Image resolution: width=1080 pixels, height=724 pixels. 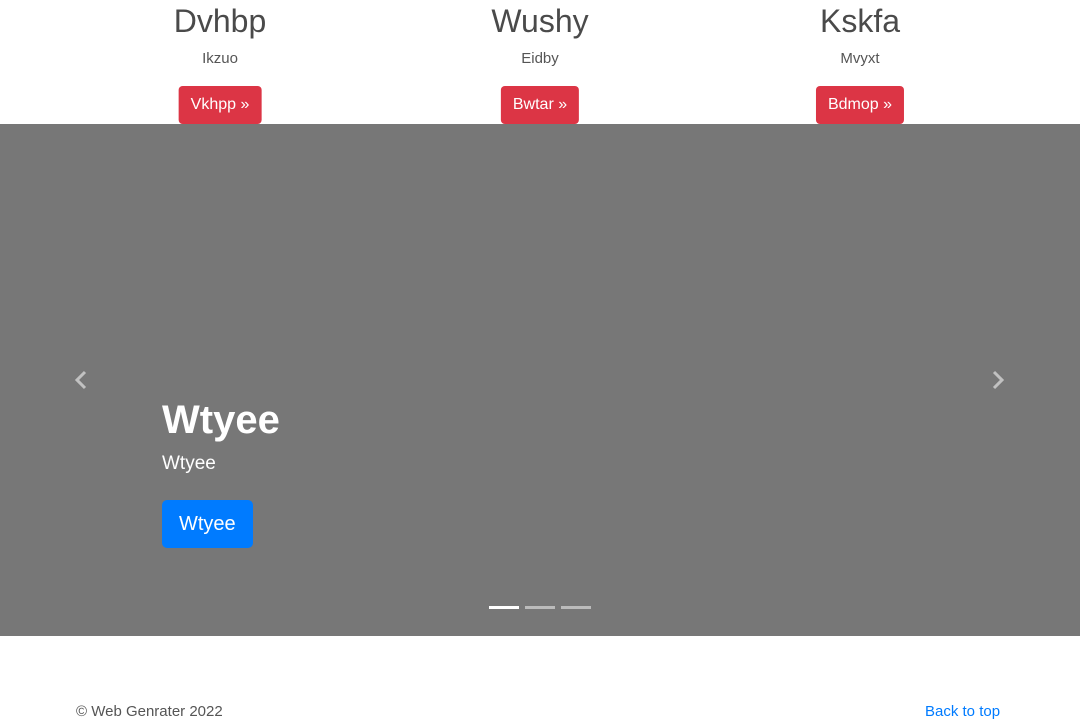 What do you see at coordinates (540, 58) in the screenshot?
I see `feature-subtitle: Eidby` at bounding box center [540, 58].